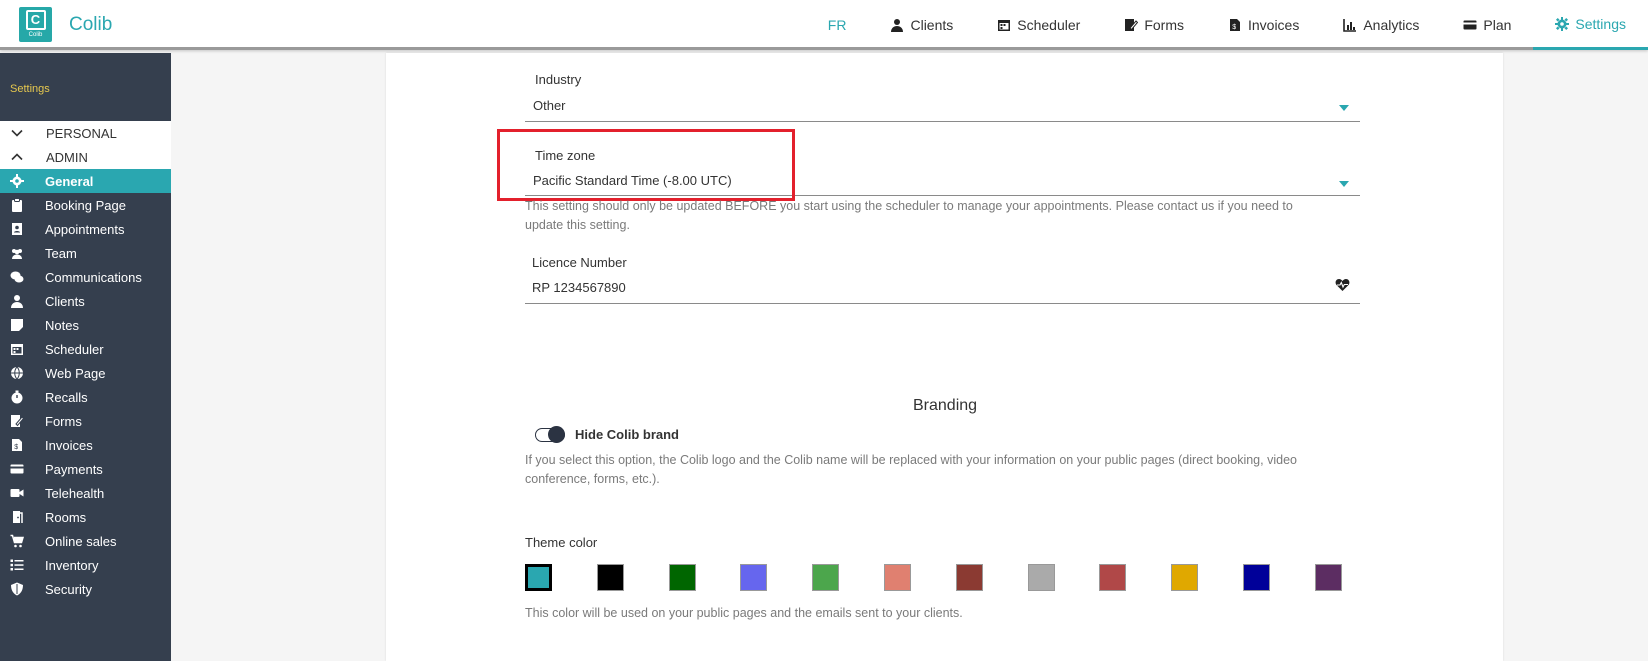 The image size is (1648, 661). Describe the element at coordinates (592, 479) in the screenshot. I see `hide-brand-help-line2: conference, forms, etc.).` at that location.